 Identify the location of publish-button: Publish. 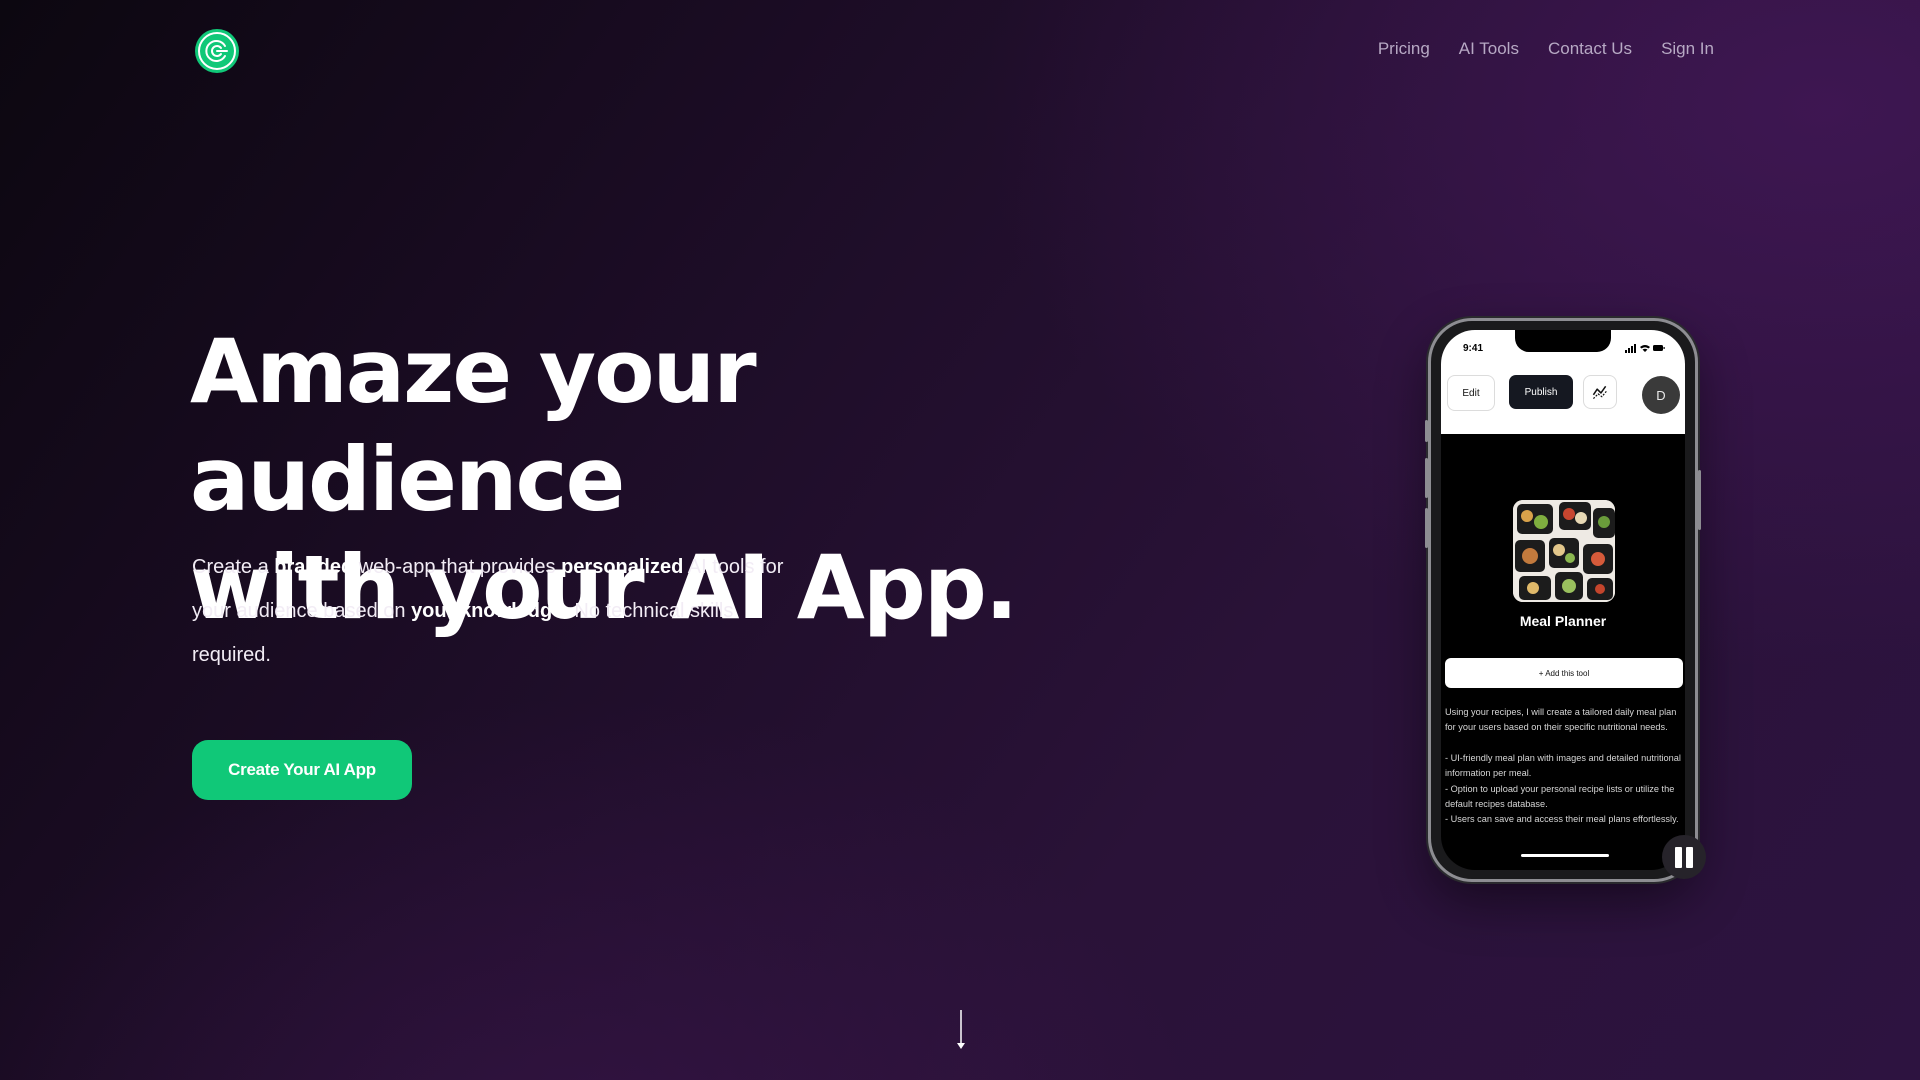
(1541, 392).